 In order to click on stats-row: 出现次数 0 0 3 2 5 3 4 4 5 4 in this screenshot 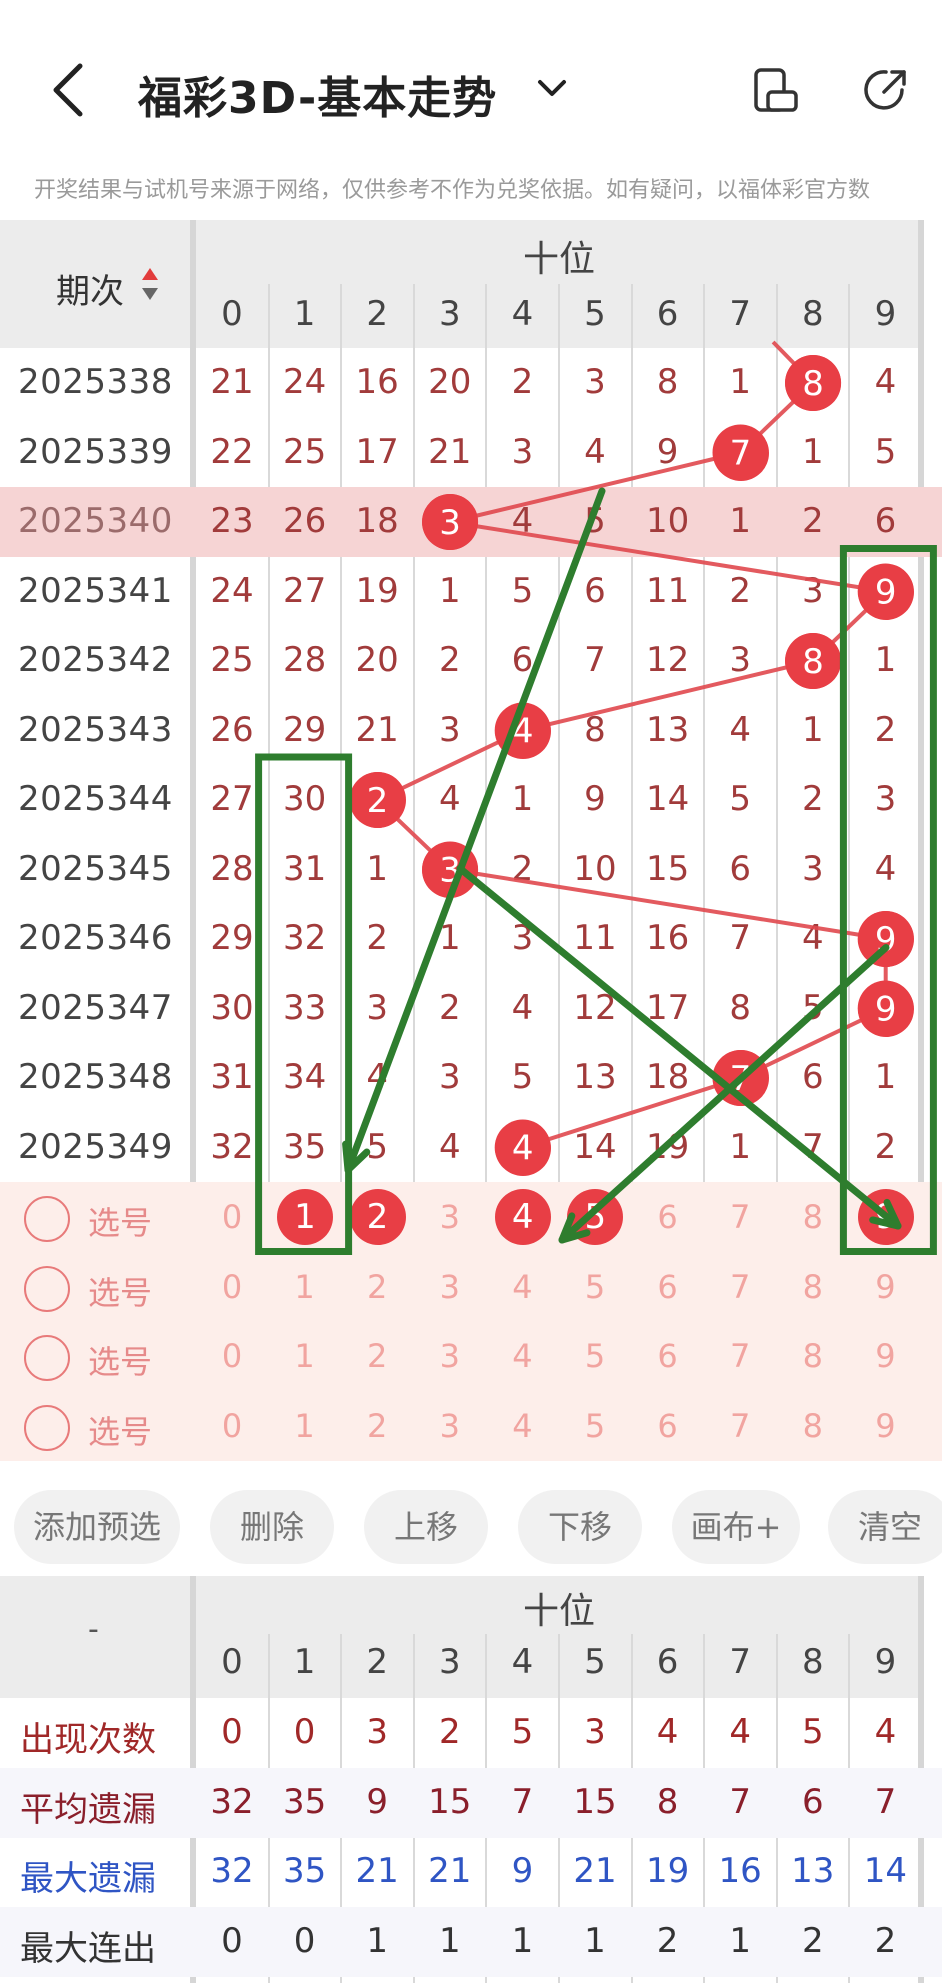, I will do `click(471, 1733)`.